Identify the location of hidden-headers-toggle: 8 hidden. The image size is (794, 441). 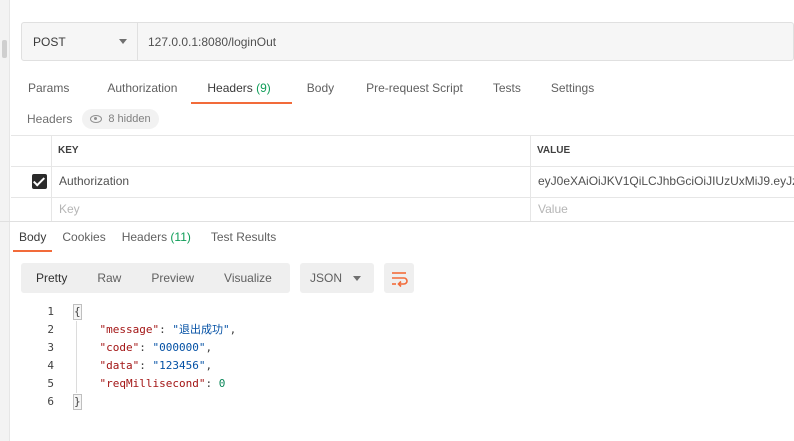
(120, 119).